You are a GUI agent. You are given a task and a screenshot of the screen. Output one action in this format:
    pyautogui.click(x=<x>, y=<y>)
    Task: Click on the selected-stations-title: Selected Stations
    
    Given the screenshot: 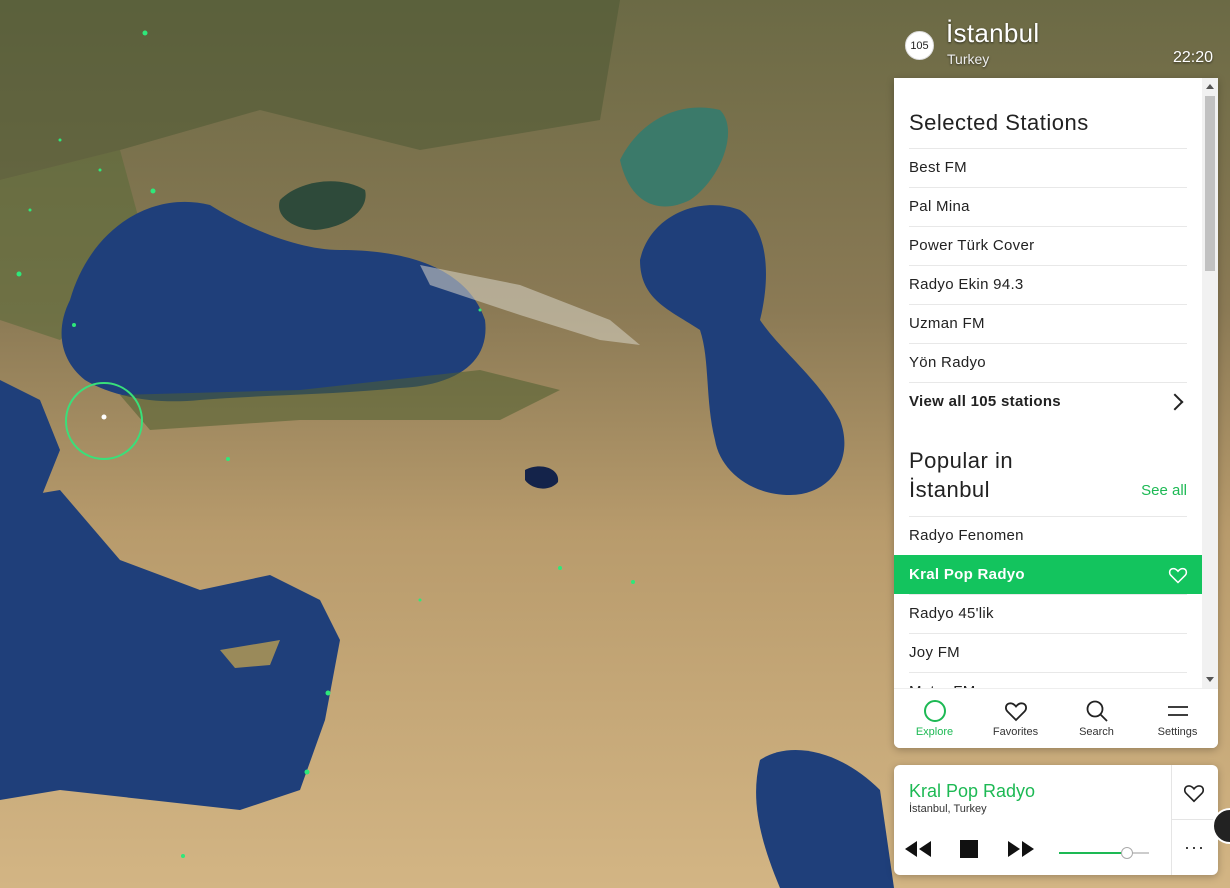 What is the action you would take?
    pyautogui.click(x=999, y=122)
    